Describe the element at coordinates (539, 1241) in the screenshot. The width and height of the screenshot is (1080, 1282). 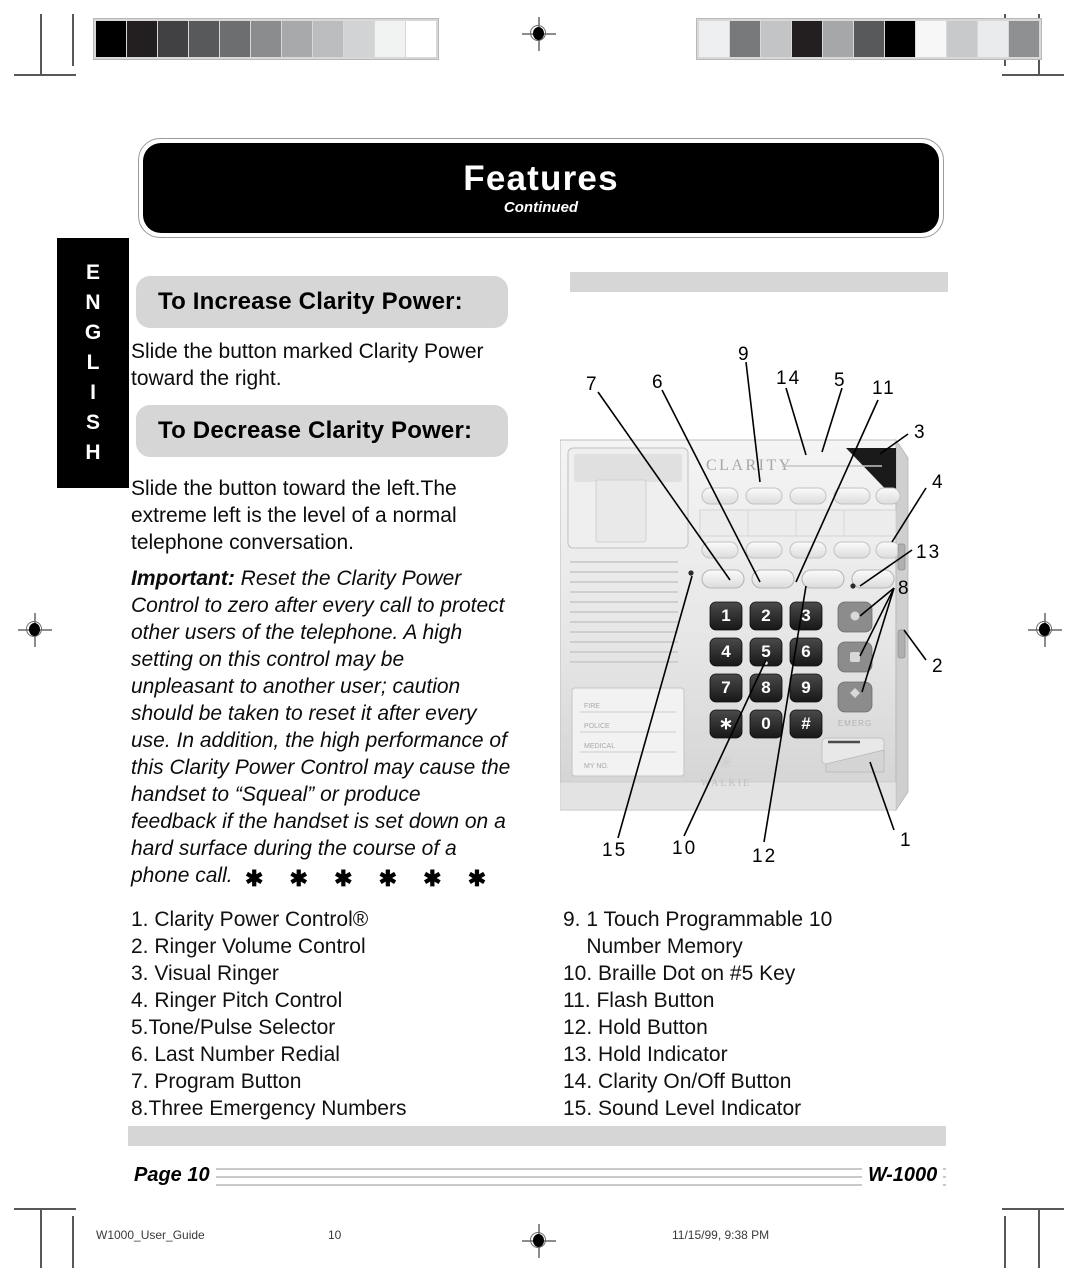
I see `registration-mark-bottom` at that location.